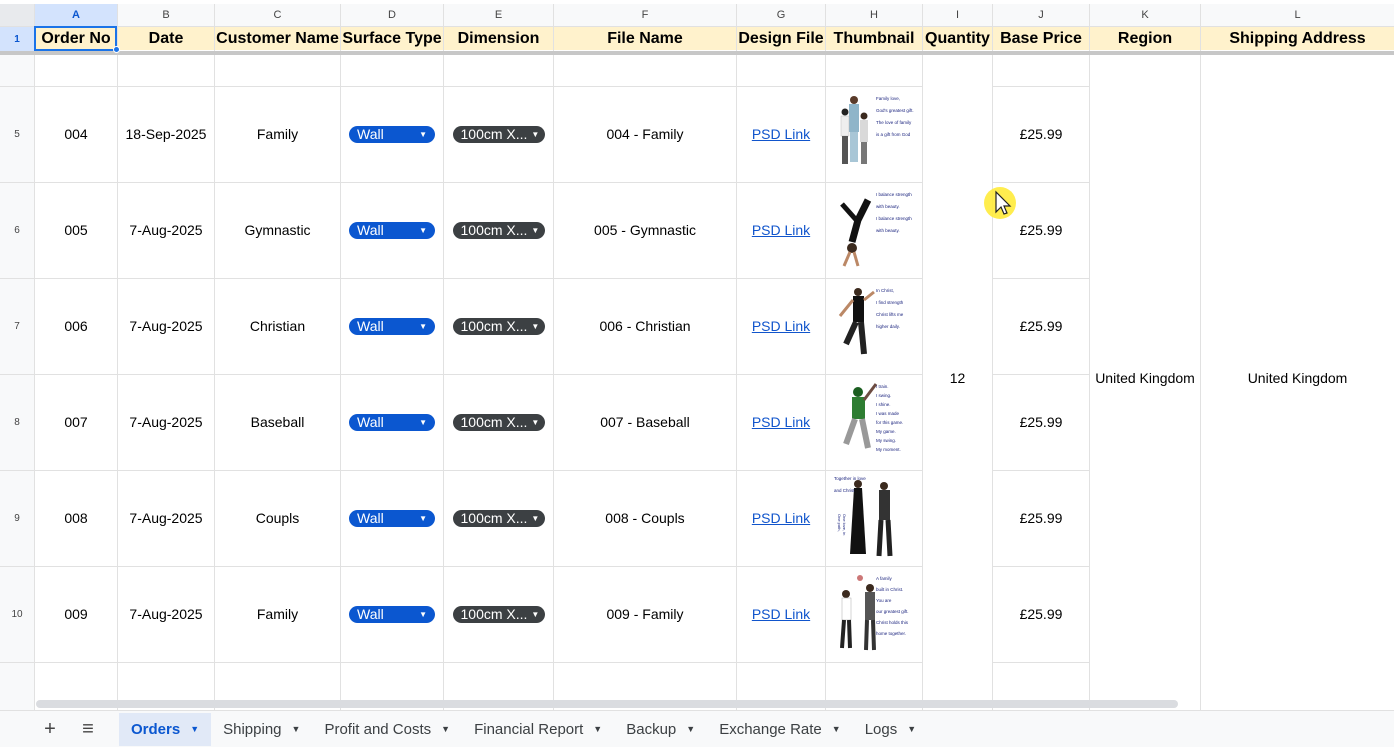 The width and height of the screenshot is (1394, 748). What do you see at coordinates (166, 134) in the screenshot?
I see `date-cell: 18-Sep-2025` at bounding box center [166, 134].